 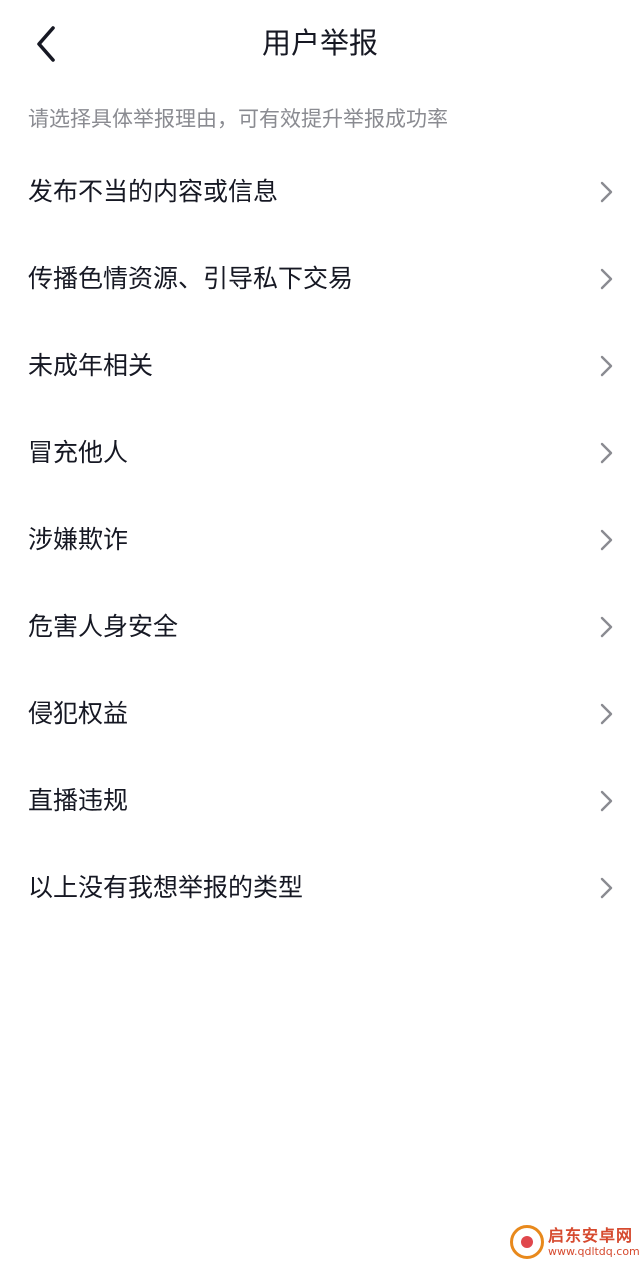 I want to click on report-reason-item: 直播违规, so click(x=320, y=800).